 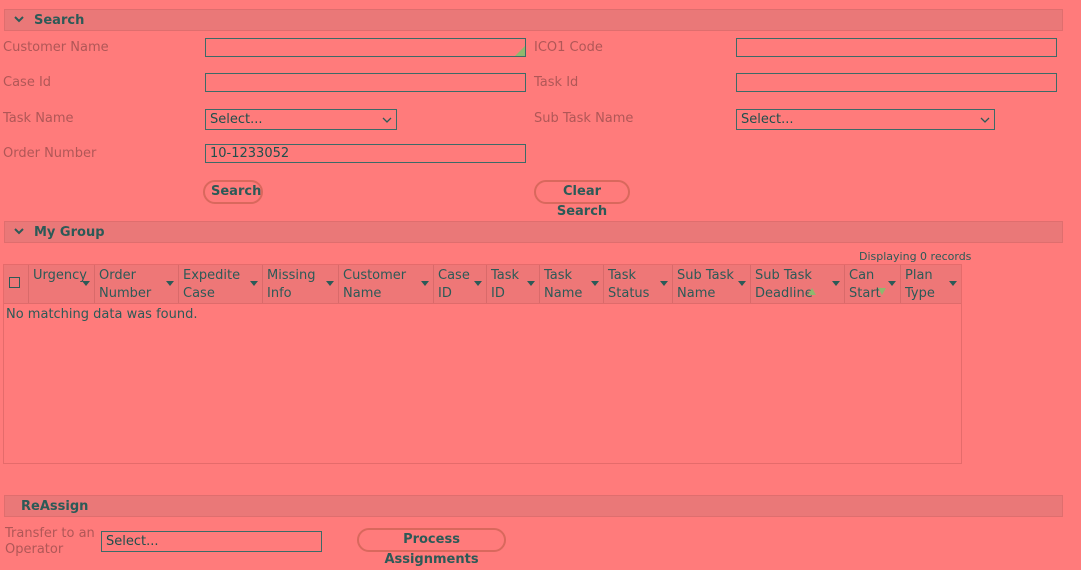 I want to click on clear-search-button: Clear Search, so click(x=582, y=199).